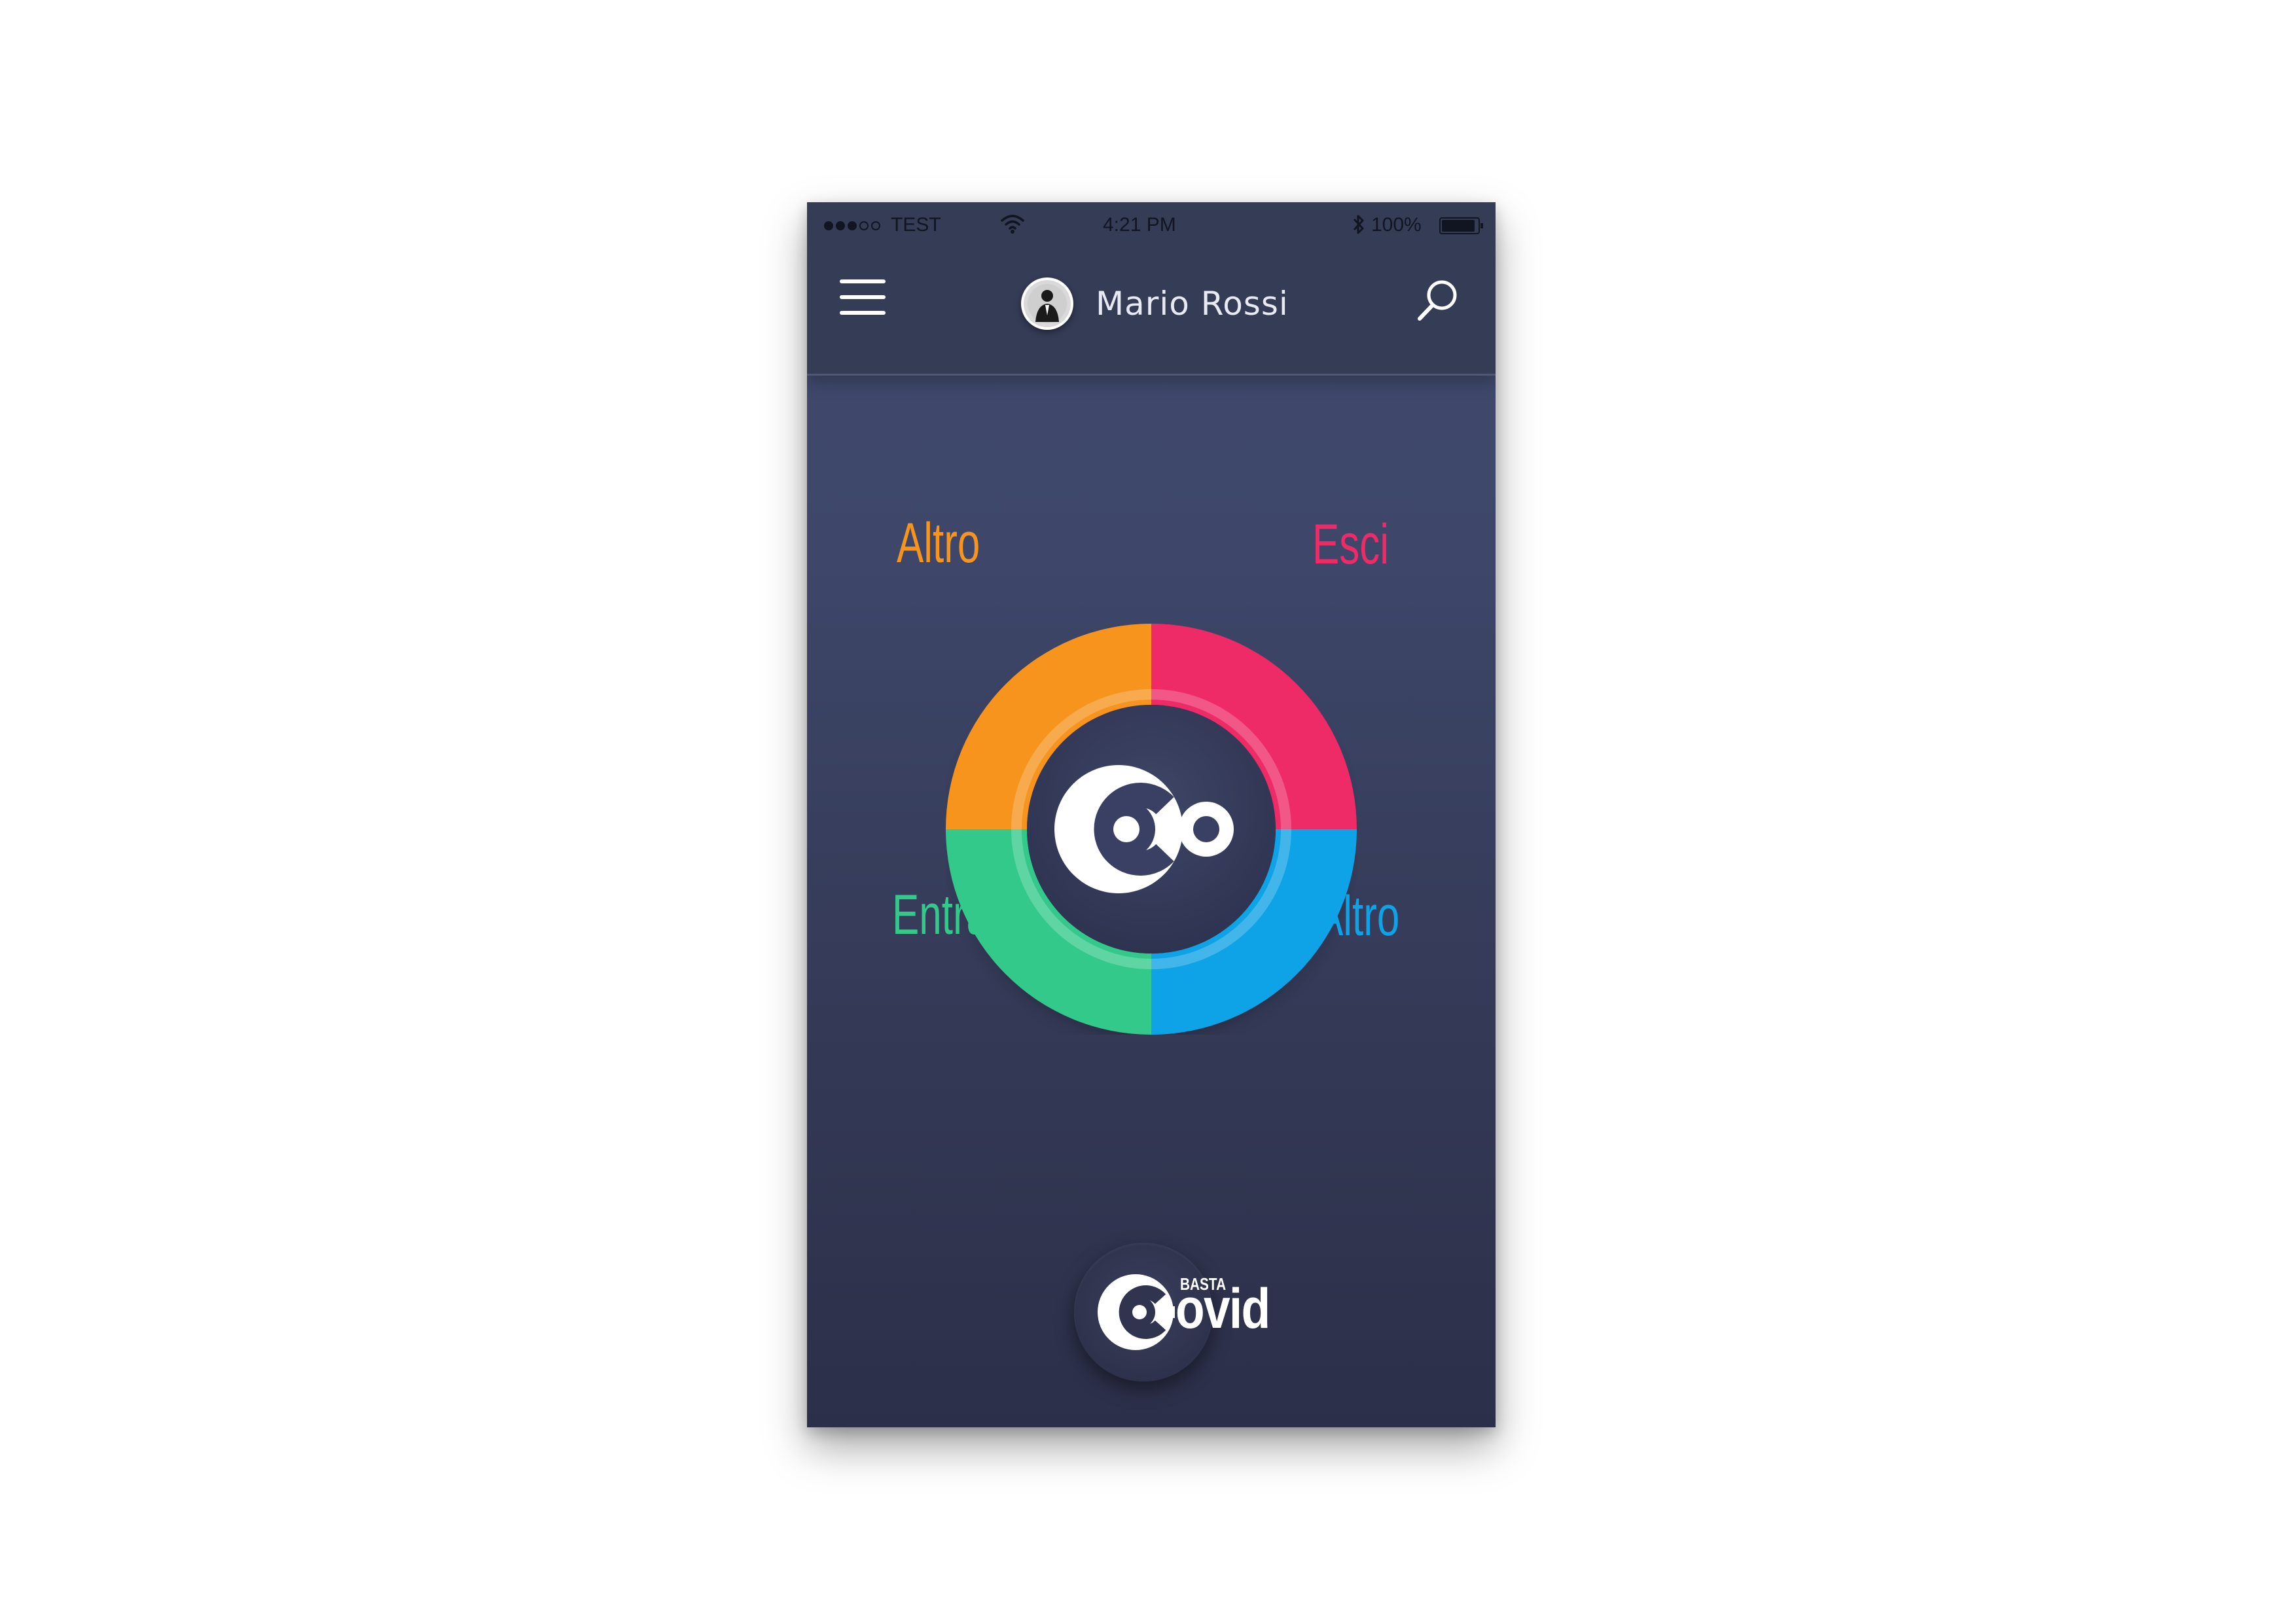  What do you see at coordinates (1151, 830) in the screenshot?
I see `action-wheel` at bounding box center [1151, 830].